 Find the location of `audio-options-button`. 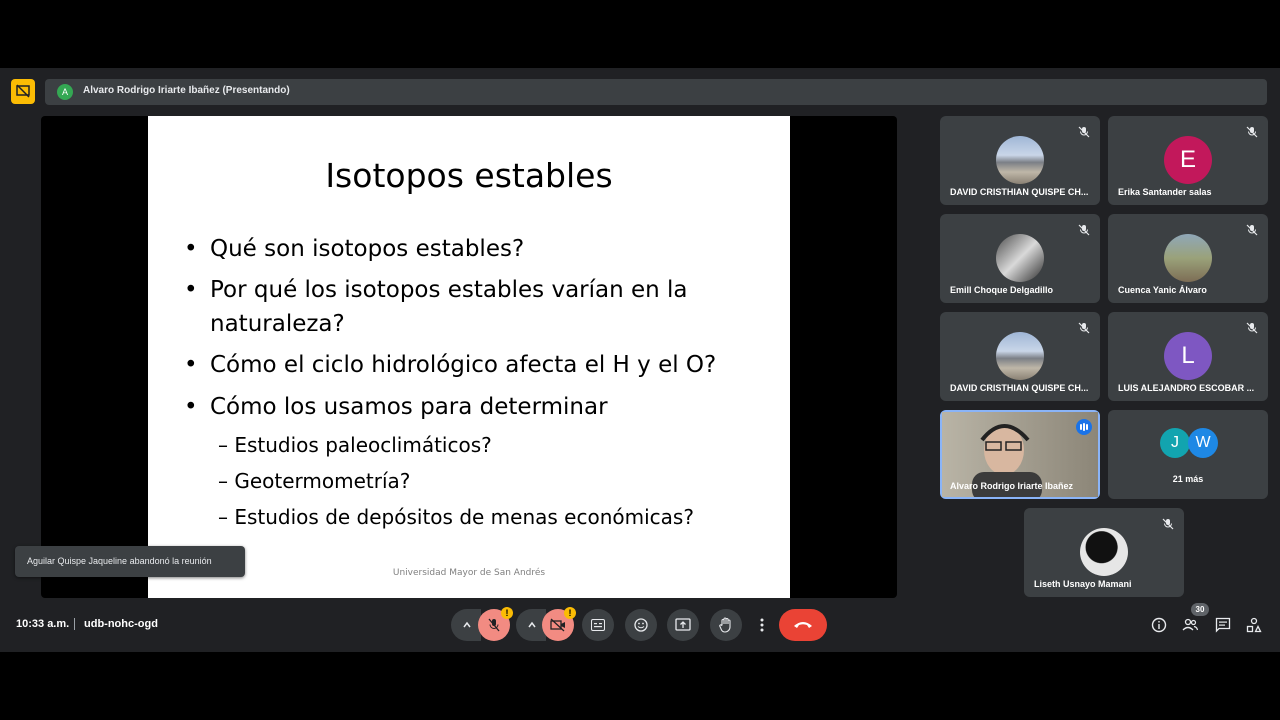

audio-options-button is located at coordinates (466, 625).